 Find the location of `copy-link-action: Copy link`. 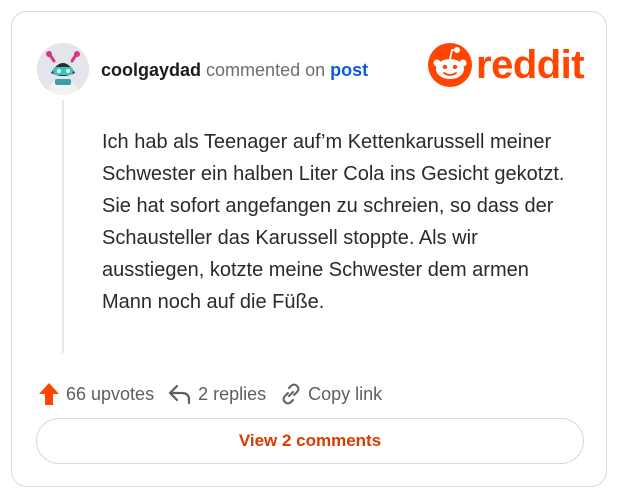

copy-link-action: Copy link is located at coordinates (331, 394).